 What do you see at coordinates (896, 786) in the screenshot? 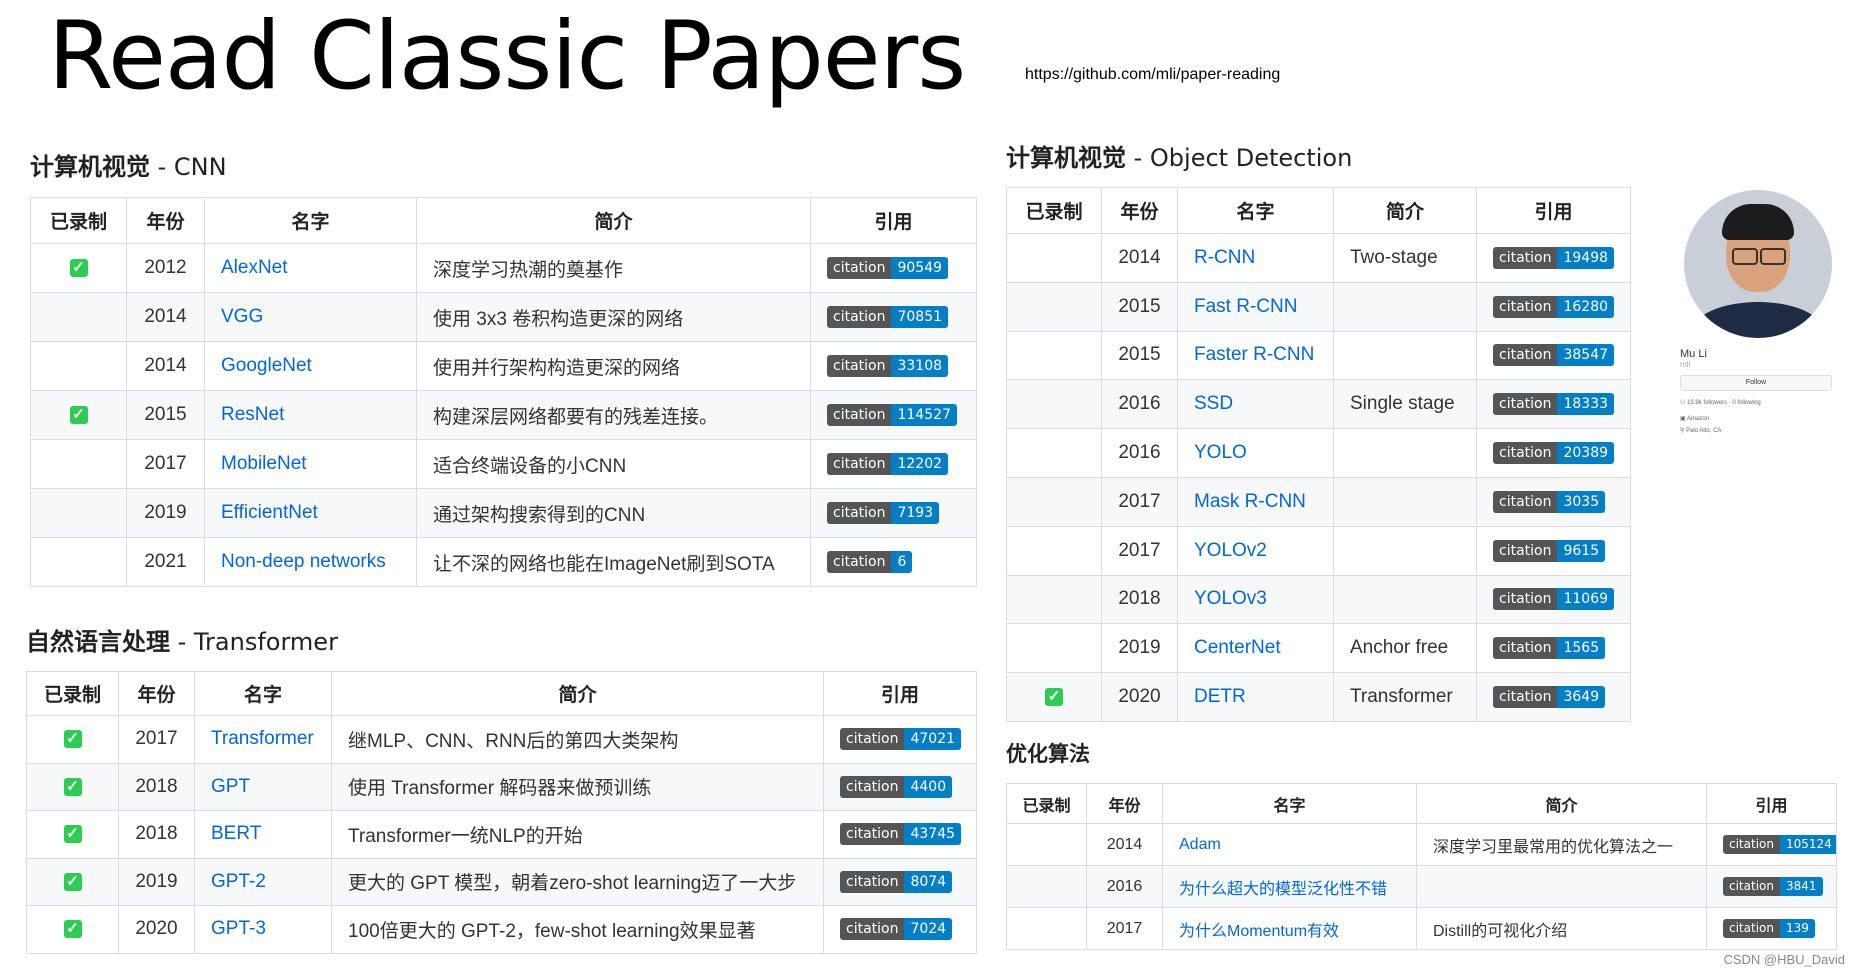
I see `citation-badge: citation 4400` at bounding box center [896, 786].